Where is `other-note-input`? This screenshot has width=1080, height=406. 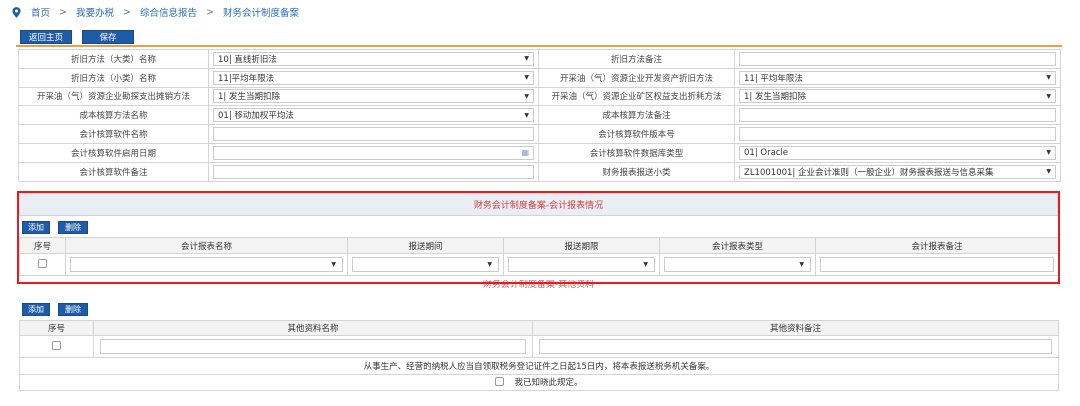 other-note-input is located at coordinates (795, 346).